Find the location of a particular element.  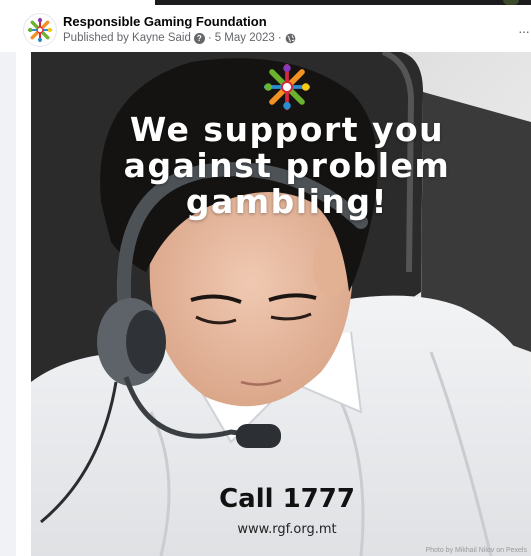

photo-credit: Photo by Mikhail Nilov on Pexels is located at coordinates (476, 550).